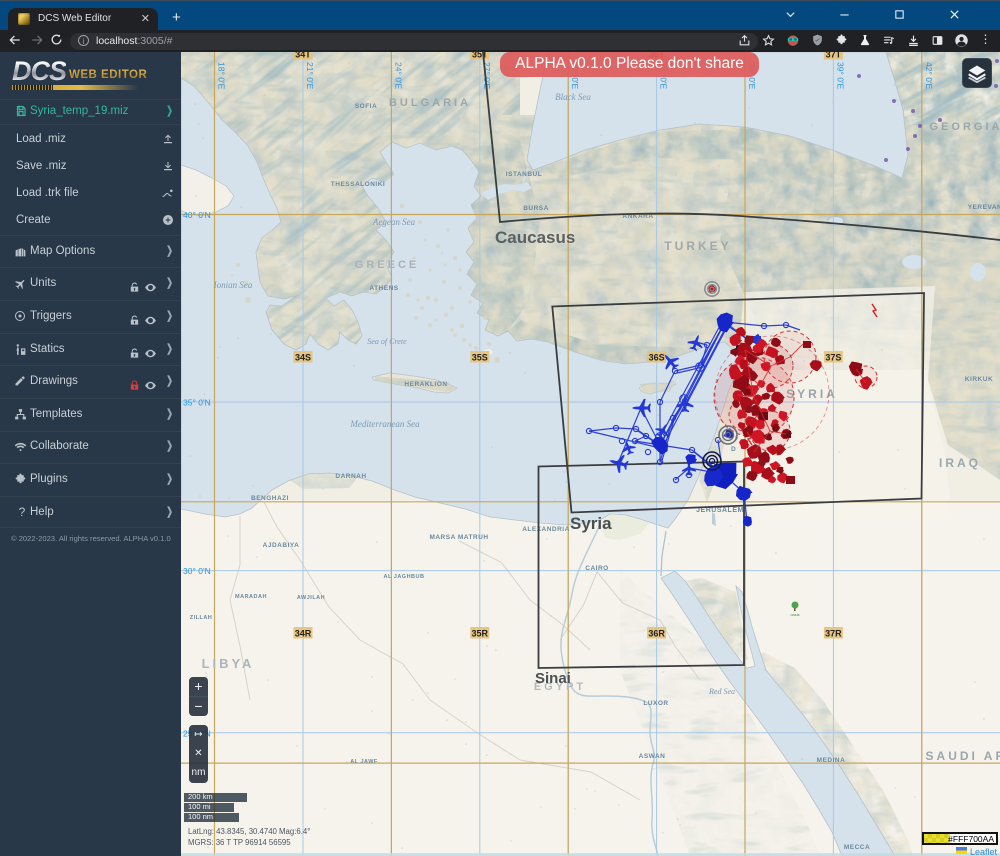 The height and width of the screenshot is (856, 1000). What do you see at coordinates (536, 208) in the screenshot?
I see `svg-text: BURSA` at bounding box center [536, 208].